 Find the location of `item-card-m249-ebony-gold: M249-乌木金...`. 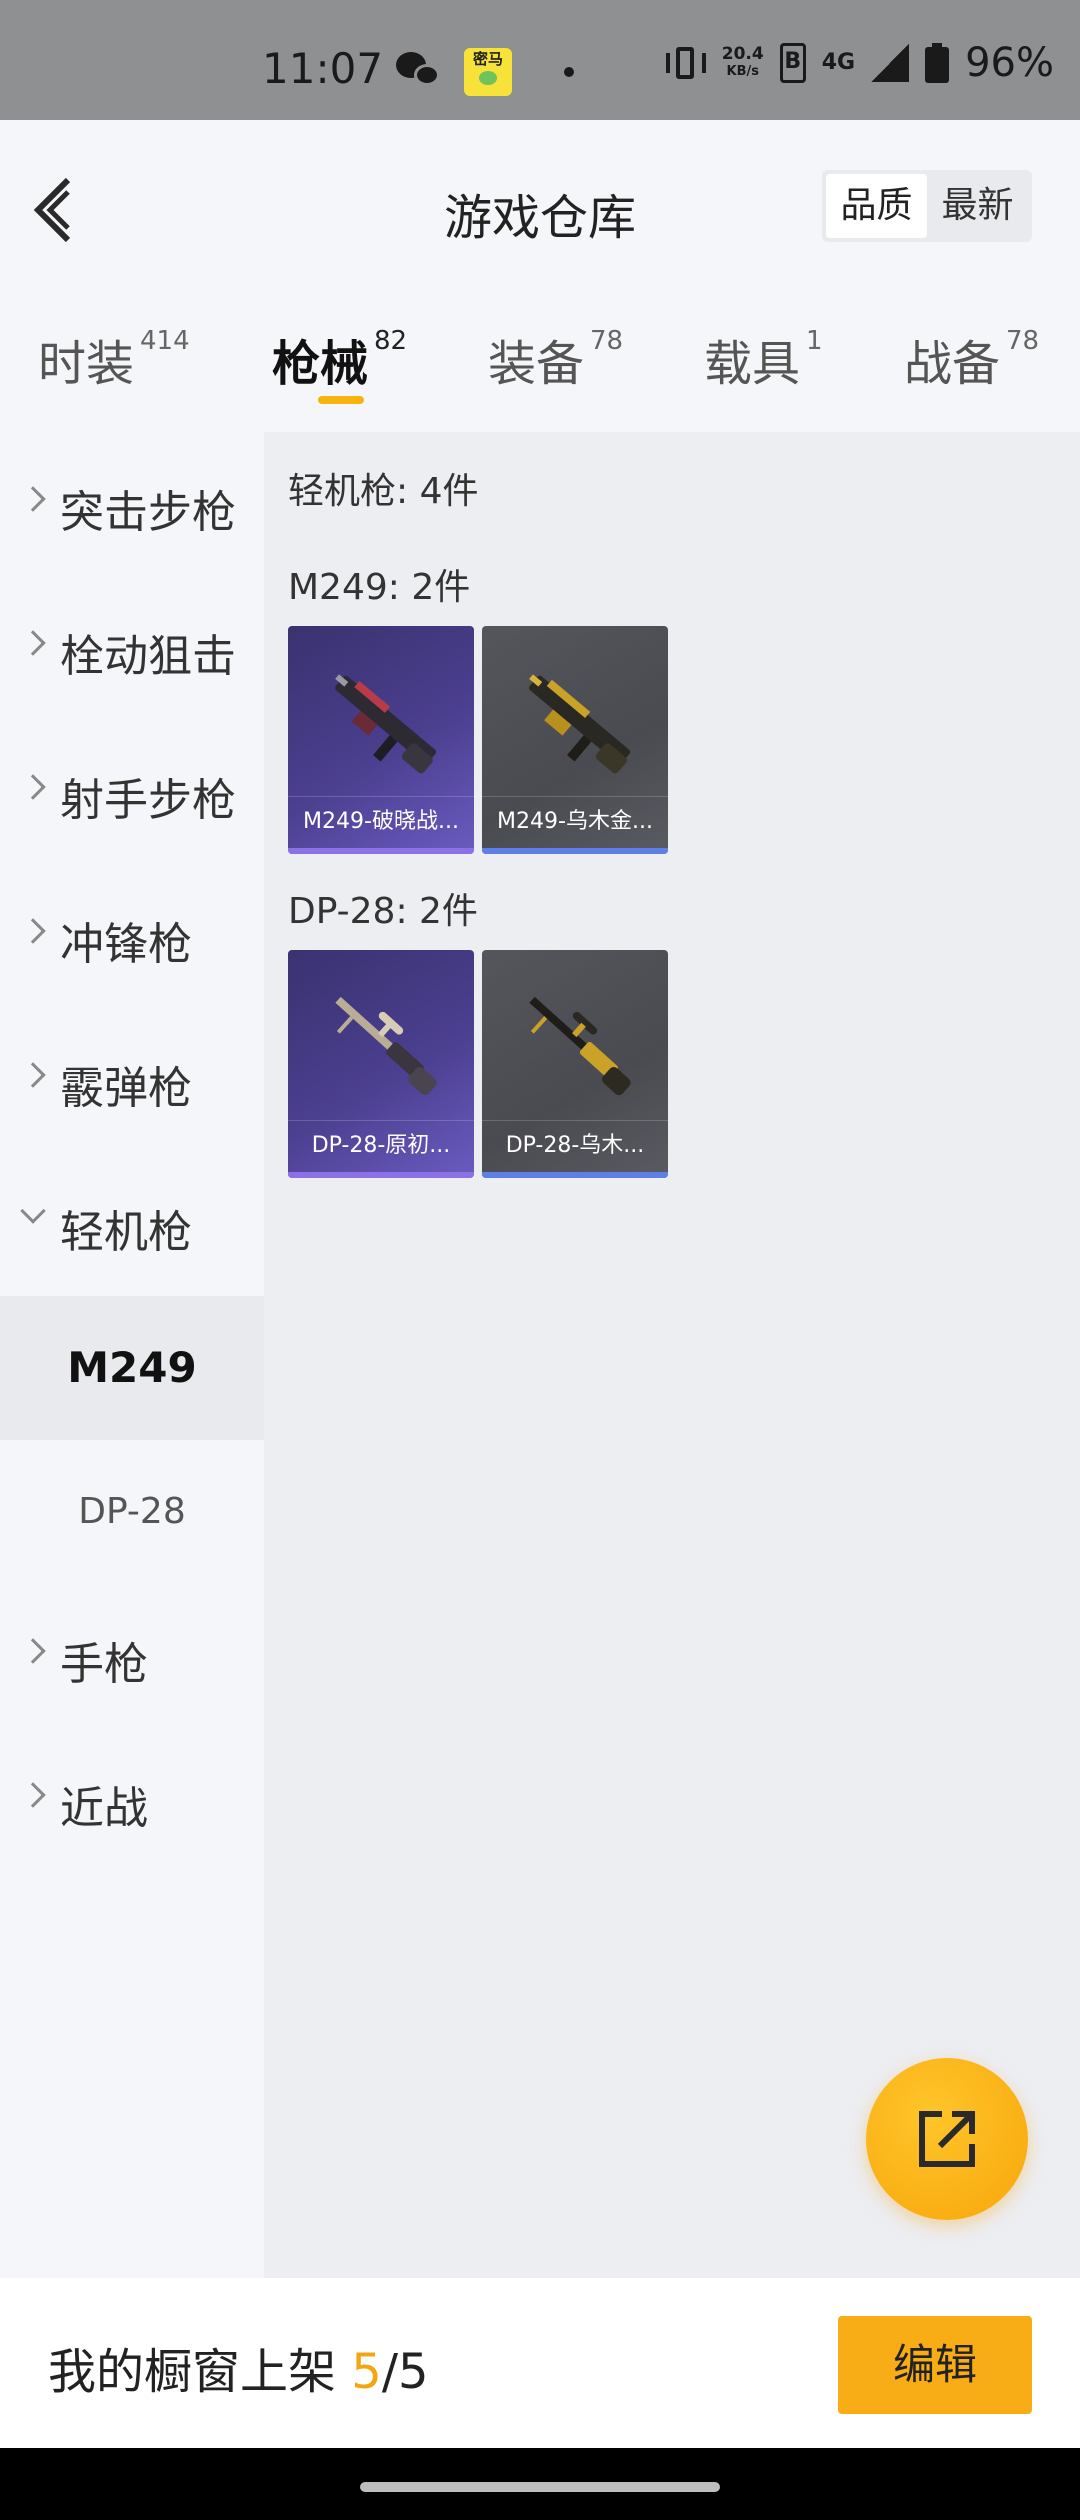

item-card-m249-ebony-gold: M249-乌木金... is located at coordinates (575, 740).